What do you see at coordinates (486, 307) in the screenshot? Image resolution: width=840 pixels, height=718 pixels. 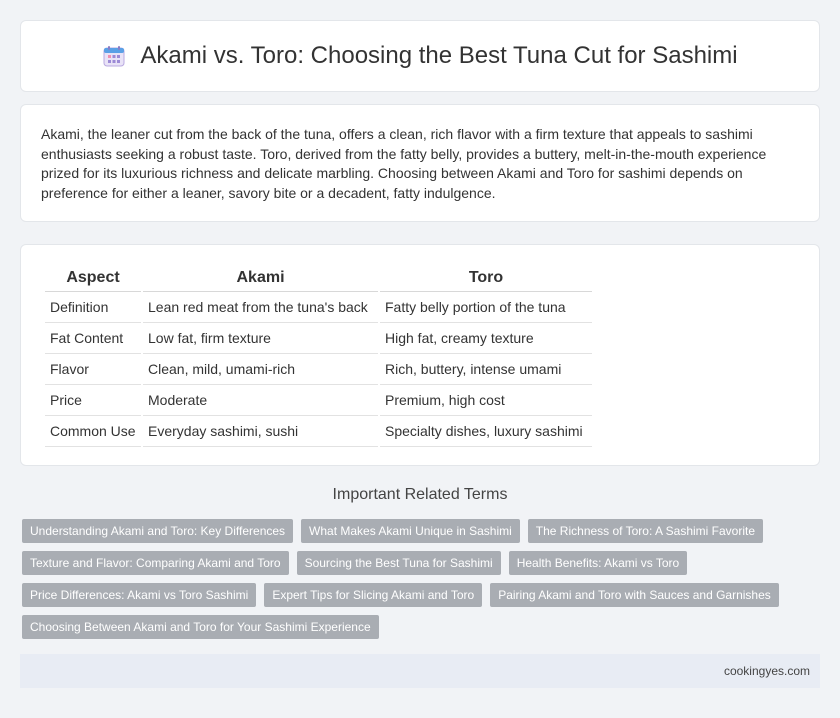 I see `table-cell: Fatty belly portion of the tuna` at bounding box center [486, 307].